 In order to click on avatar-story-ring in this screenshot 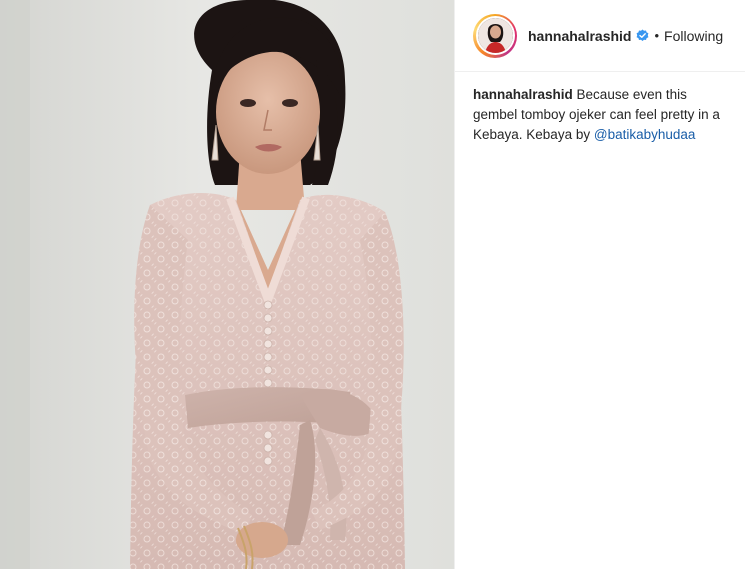, I will do `click(495, 35)`.